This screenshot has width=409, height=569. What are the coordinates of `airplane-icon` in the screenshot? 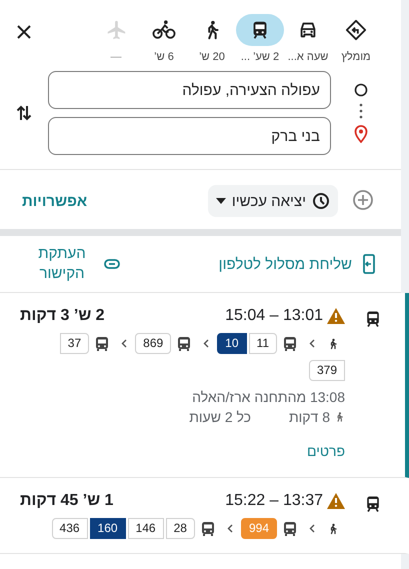 It's located at (116, 30).